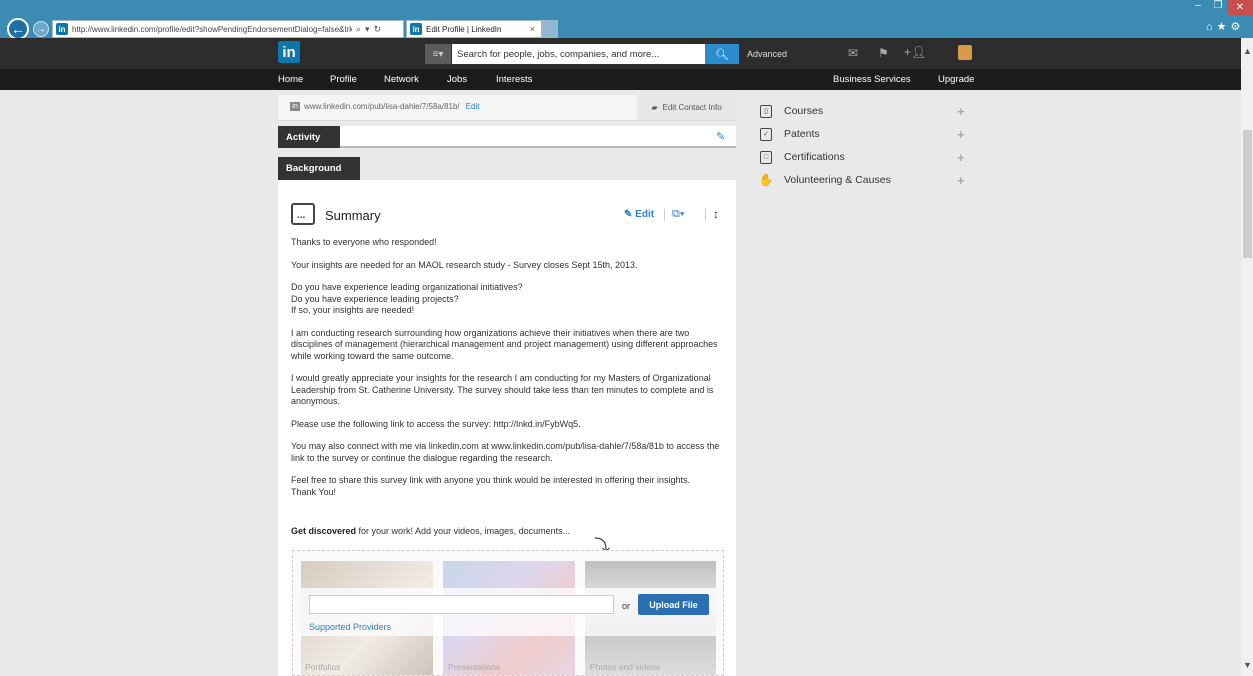 The height and width of the screenshot is (676, 1253). I want to click on nav-interests: Interests, so click(514, 79).